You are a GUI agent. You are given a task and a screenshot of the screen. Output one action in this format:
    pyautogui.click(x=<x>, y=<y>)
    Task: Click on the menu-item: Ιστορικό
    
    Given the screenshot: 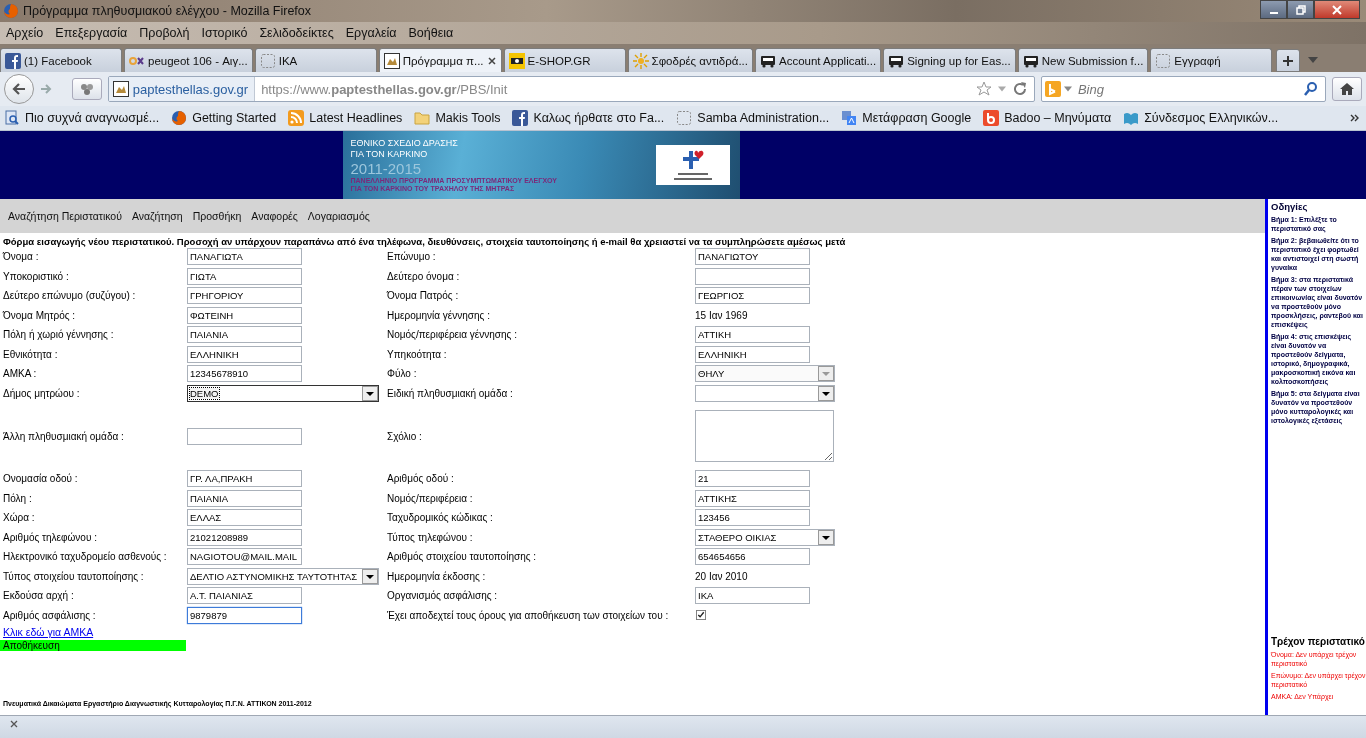 What is the action you would take?
    pyautogui.click(x=224, y=33)
    